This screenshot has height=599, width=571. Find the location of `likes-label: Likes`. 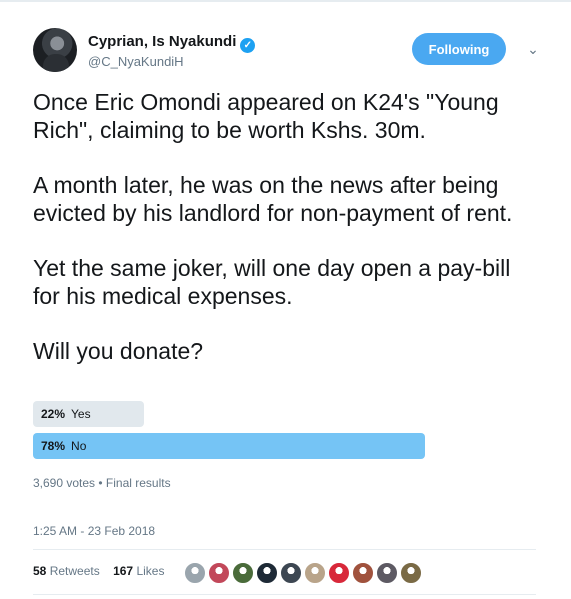

likes-label: Likes is located at coordinates (150, 571).